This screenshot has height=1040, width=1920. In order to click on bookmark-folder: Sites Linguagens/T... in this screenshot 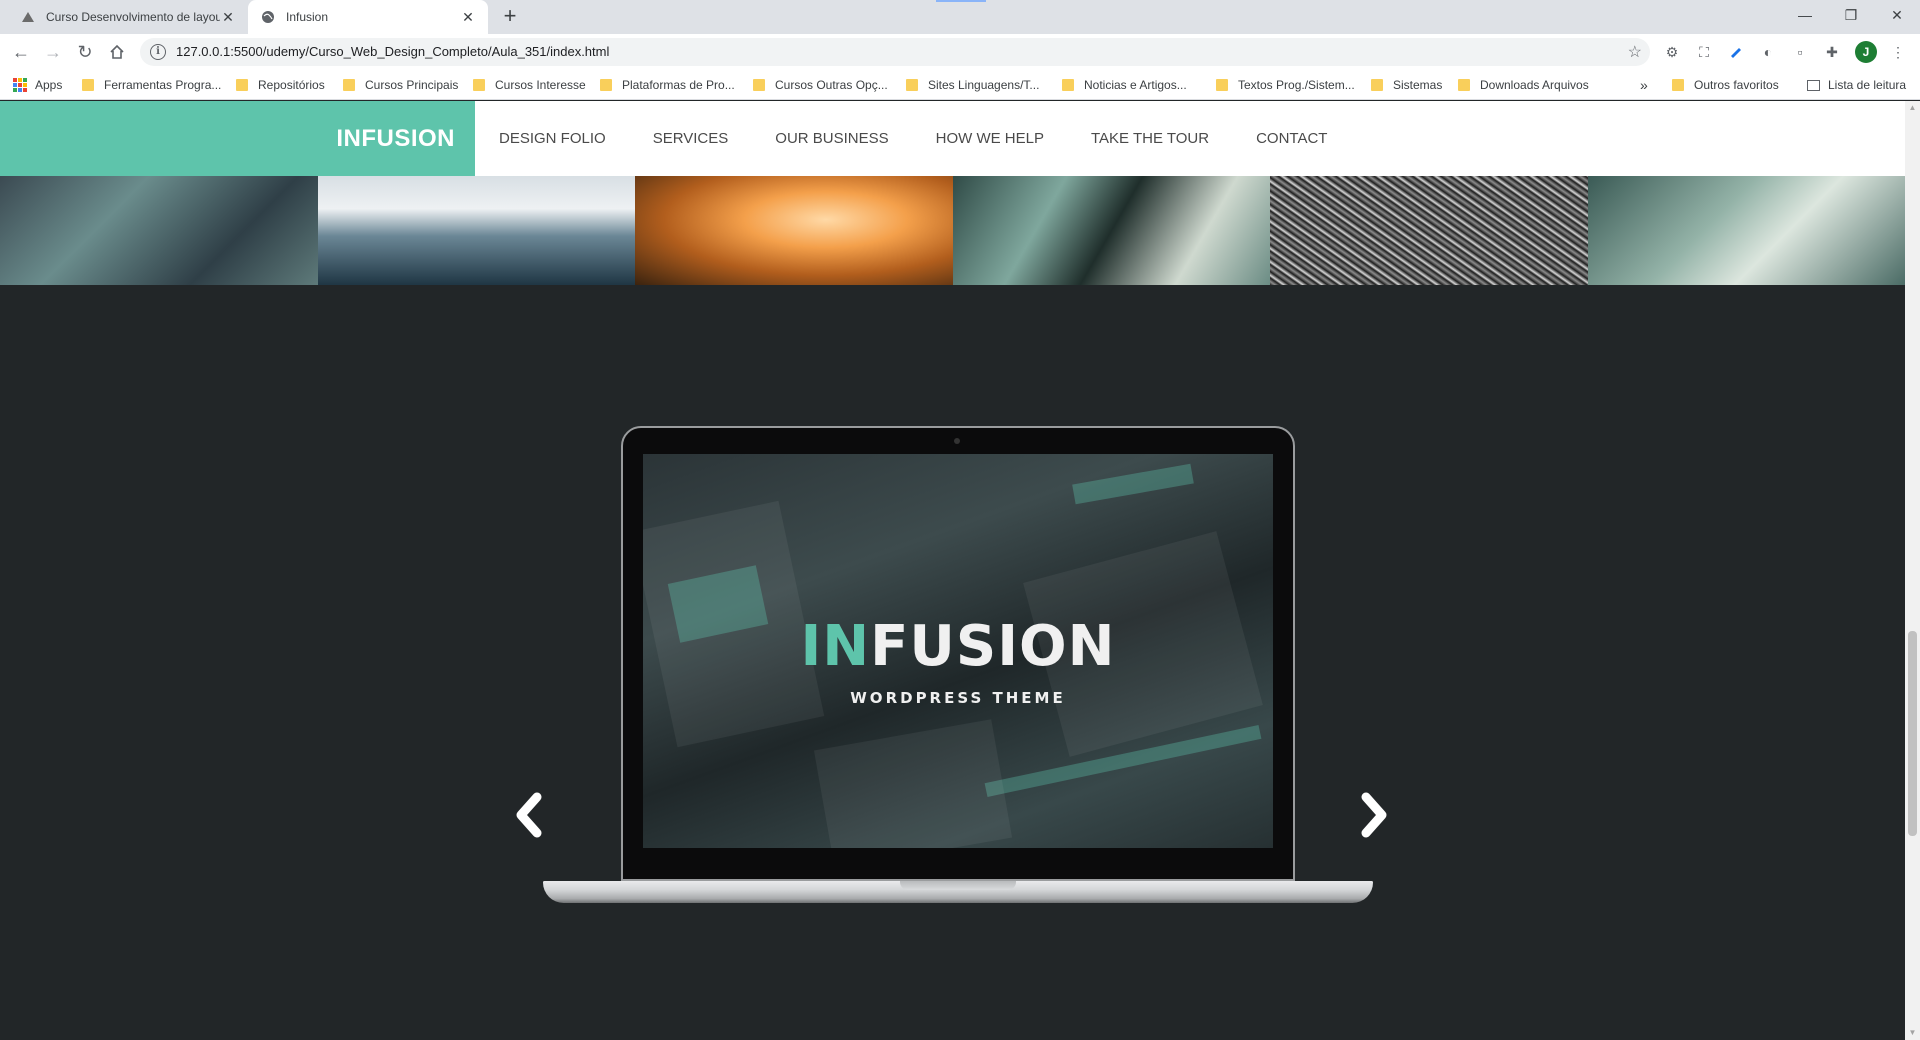, I will do `click(972, 85)`.